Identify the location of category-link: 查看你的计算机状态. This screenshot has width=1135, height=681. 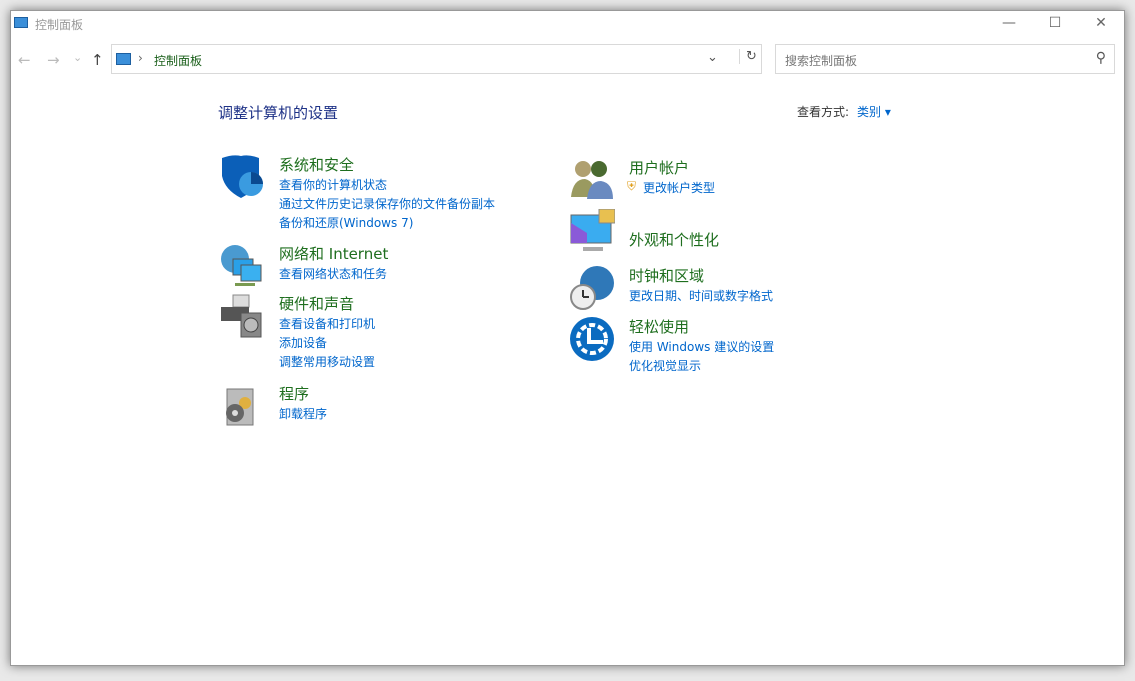
(333, 184).